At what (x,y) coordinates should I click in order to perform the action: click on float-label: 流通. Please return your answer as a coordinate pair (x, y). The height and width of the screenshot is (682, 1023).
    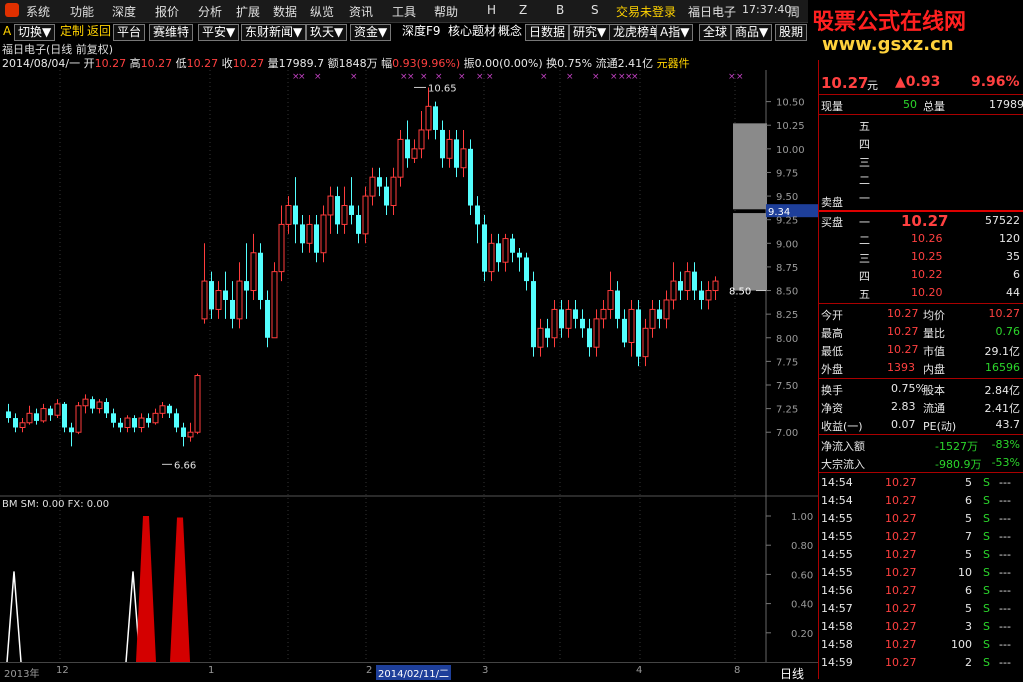
    Looking at the image, I should click on (606, 63).